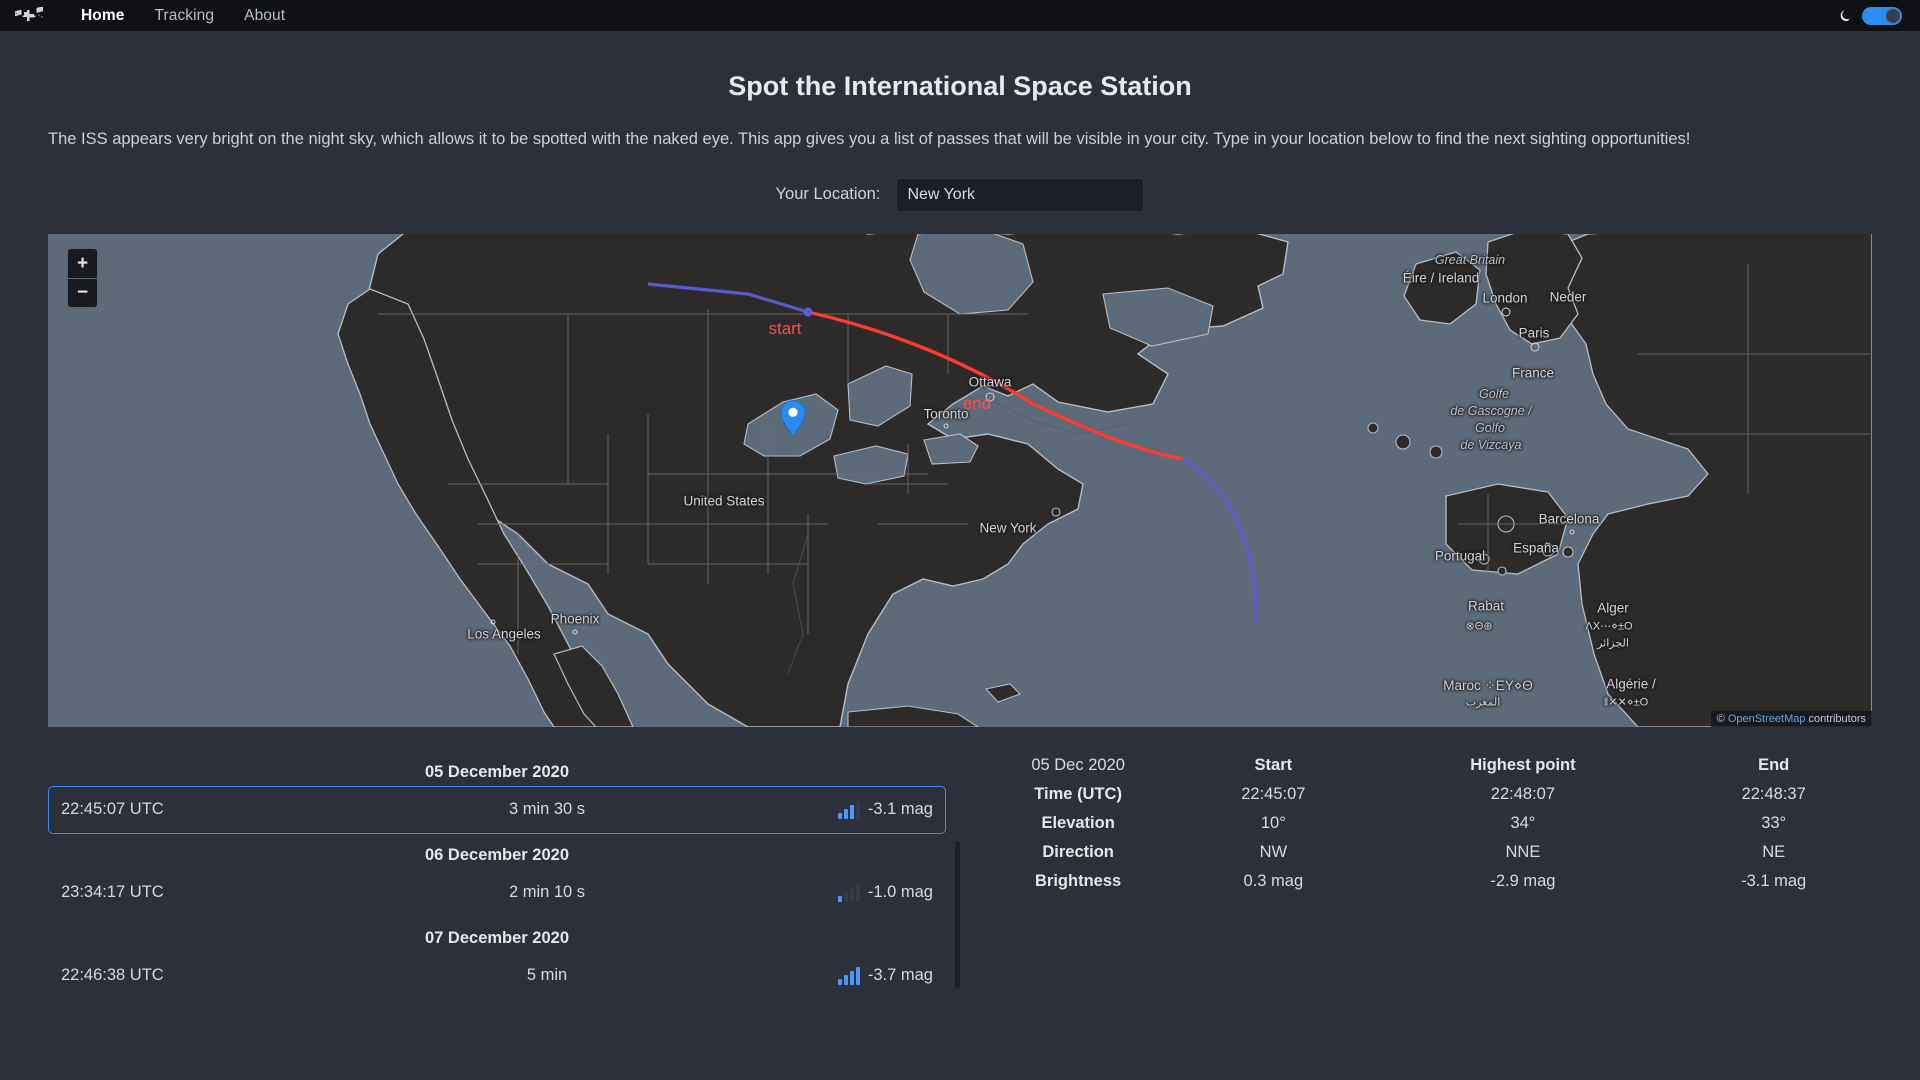 Image resolution: width=1920 pixels, height=1080 pixels. What do you see at coordinates (1773, 793) in the screenshot?
I see `detail-cell: 22:48:37` at bounding box center [1773, 793].